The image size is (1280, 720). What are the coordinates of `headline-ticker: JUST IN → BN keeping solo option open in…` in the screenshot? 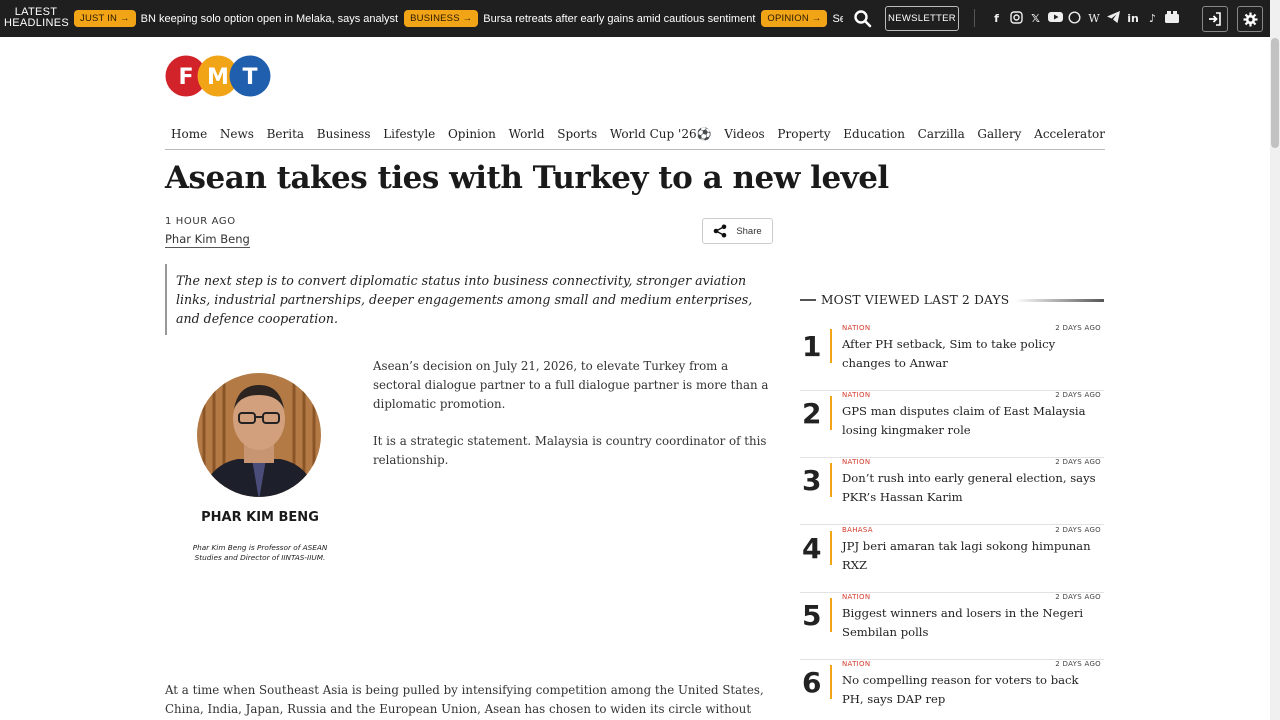 It's located at (458, 18).